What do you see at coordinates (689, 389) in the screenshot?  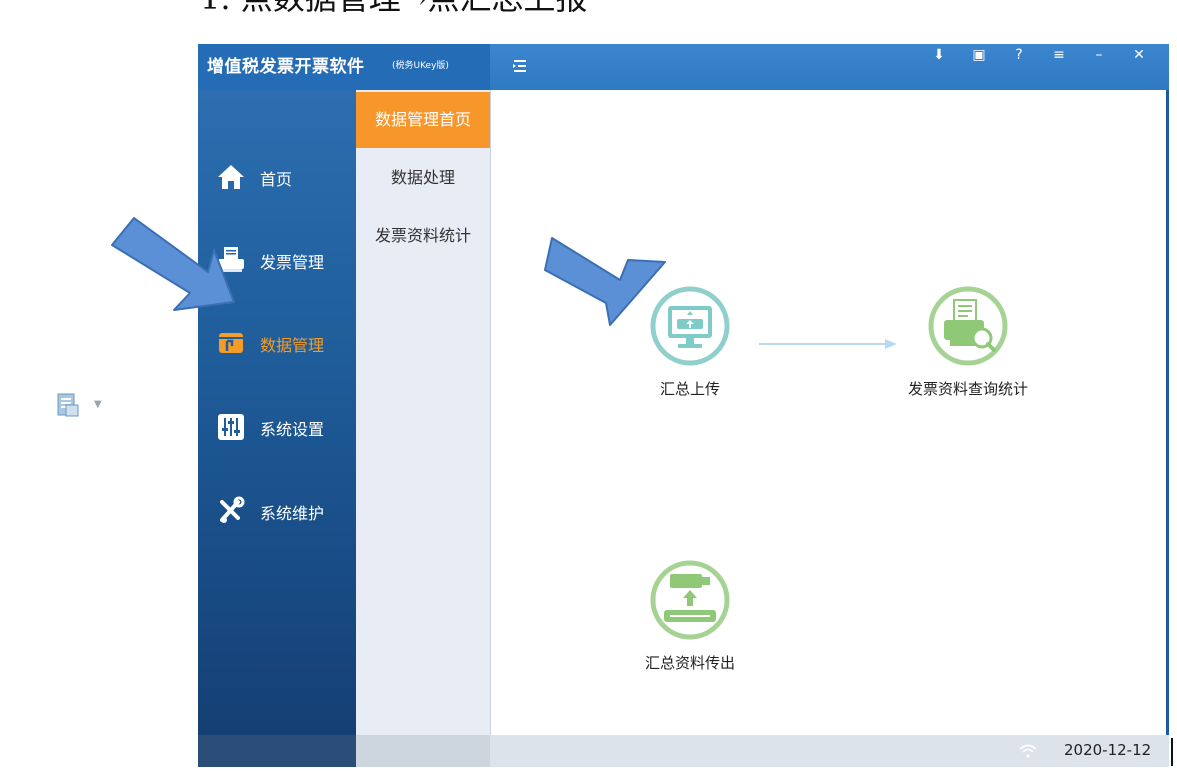 I see `summary-upload-label: 汇总上传` at bounding box center [689, 389].